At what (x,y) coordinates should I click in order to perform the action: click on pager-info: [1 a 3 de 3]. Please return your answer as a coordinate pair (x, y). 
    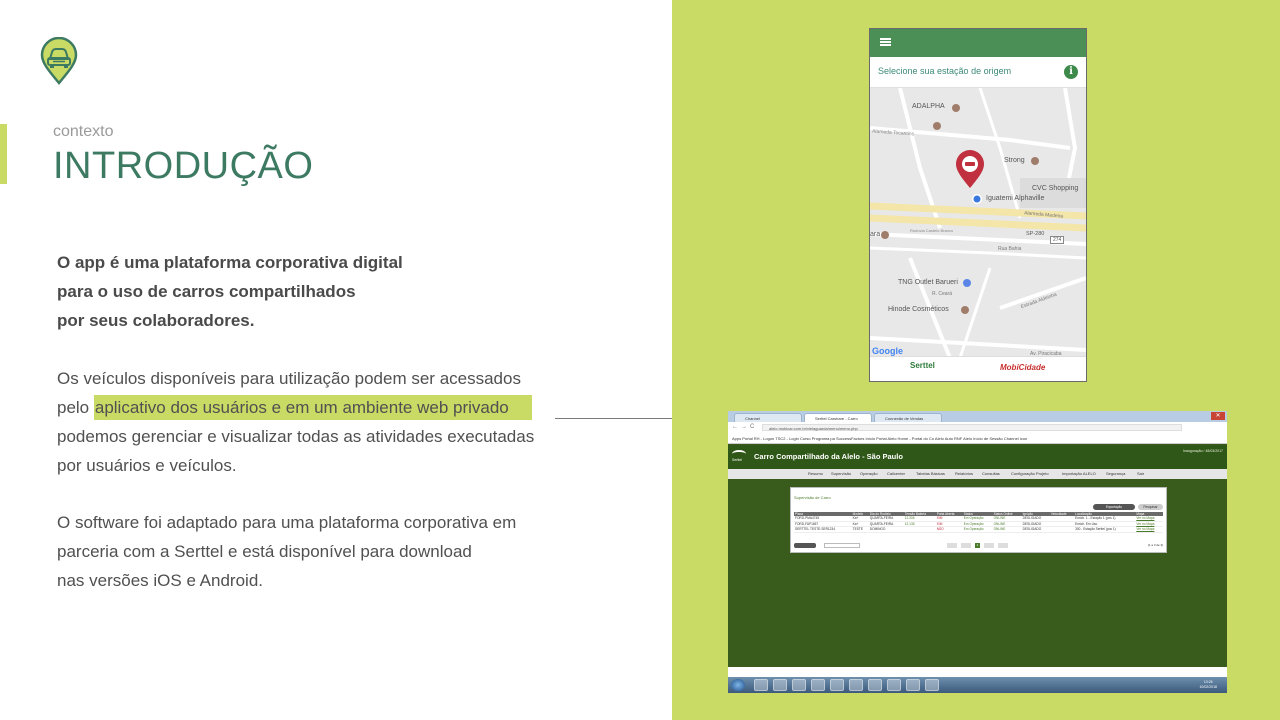
    Looking at the image, I should click on (1155, 545).